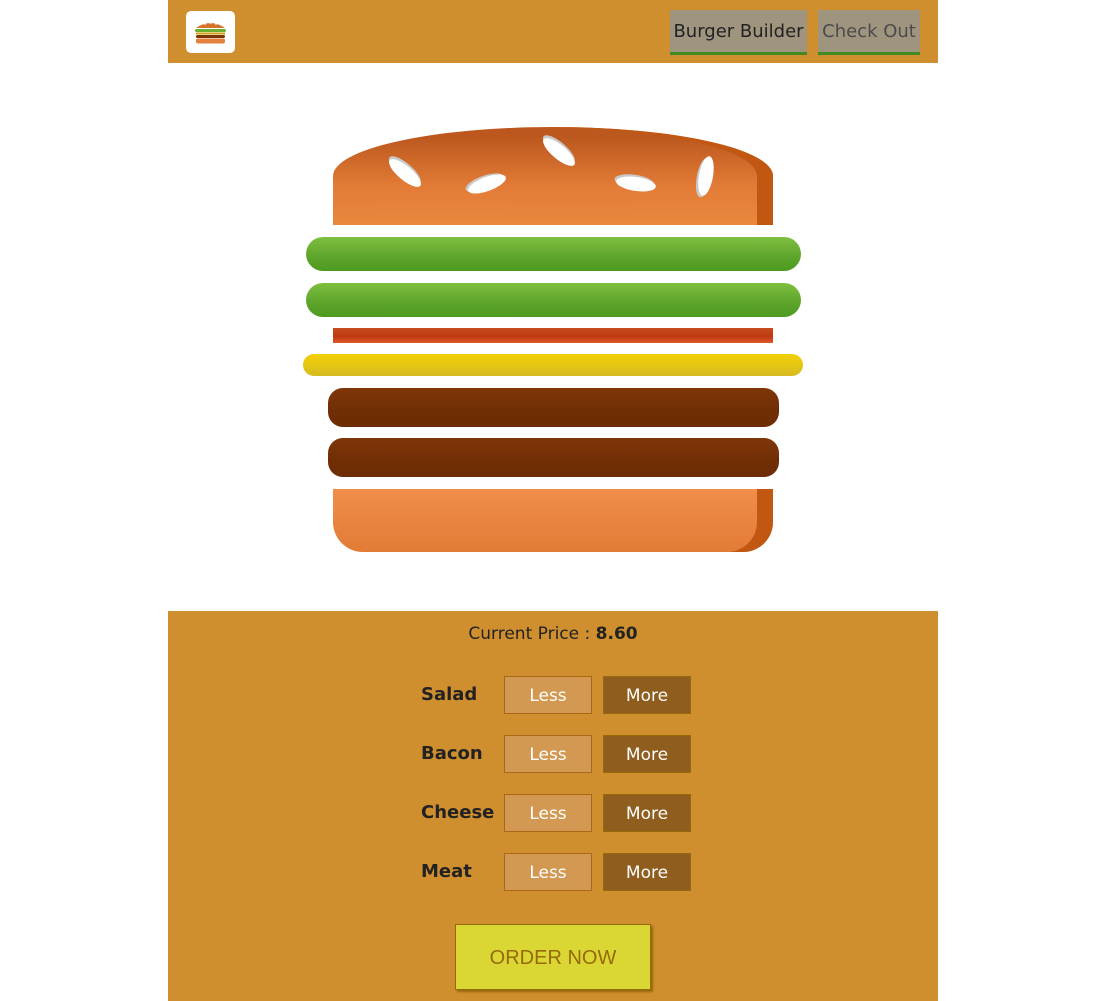  I want to click on more-bacon-button: More, so click(647, 754).